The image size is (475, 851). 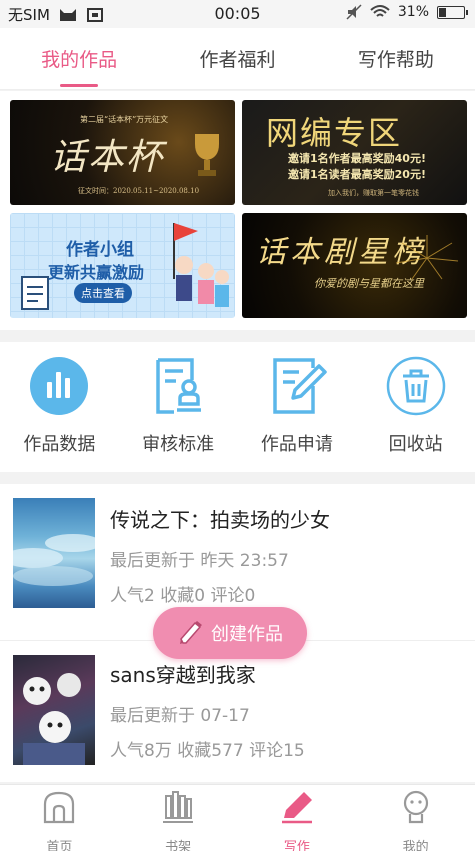 I want to click on banner-subtitle: 第二届“话本杯”万元征文, so click(x=124, y=119).